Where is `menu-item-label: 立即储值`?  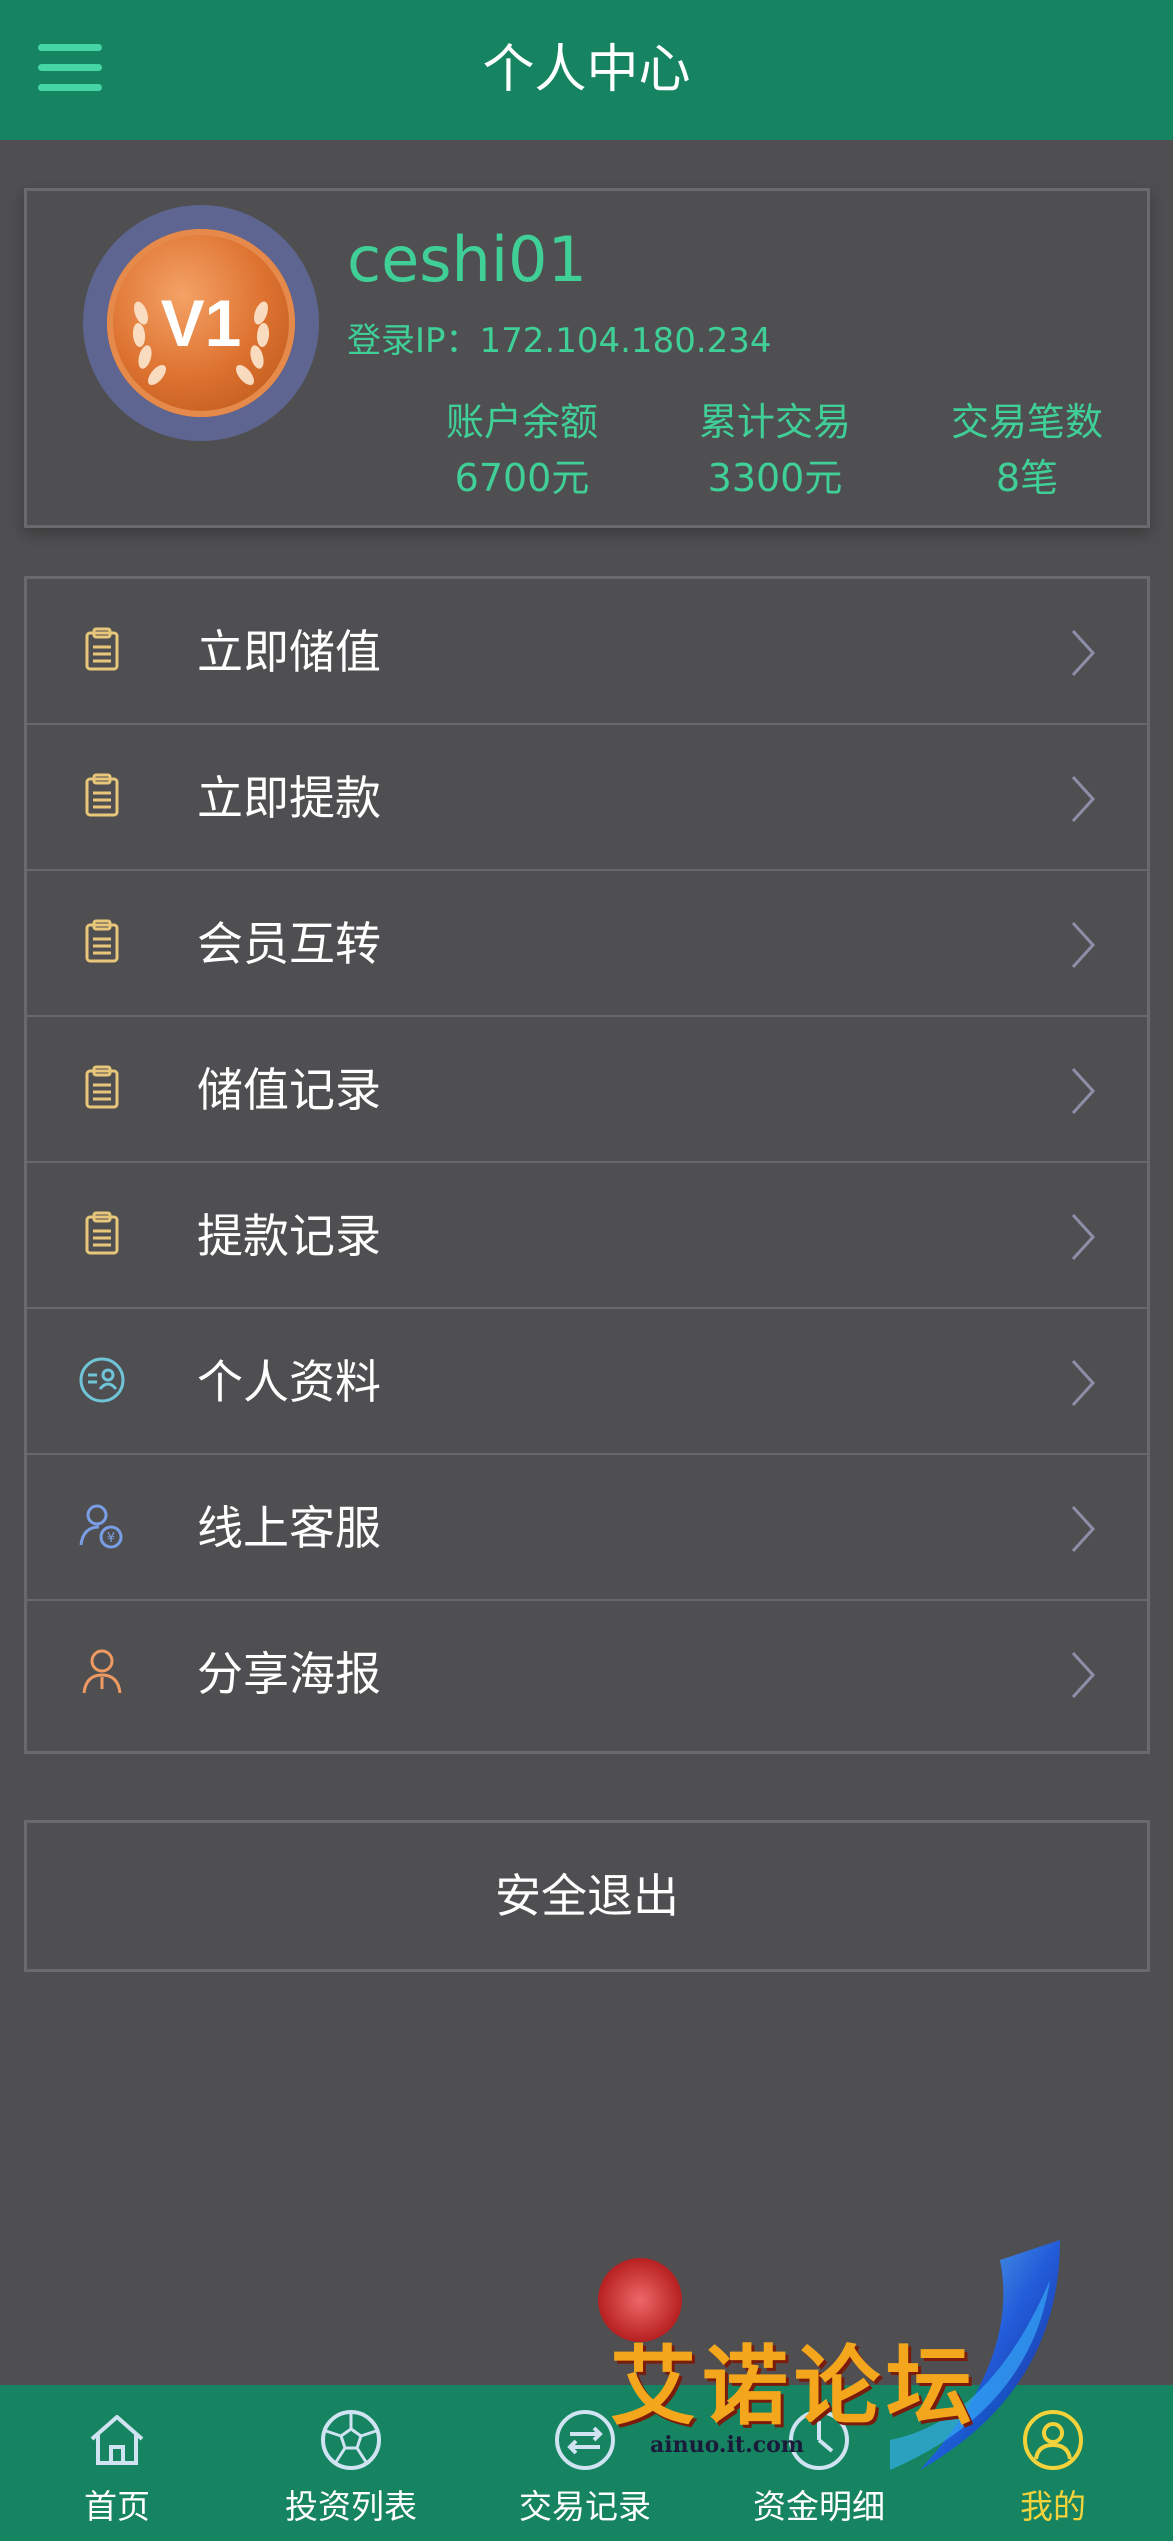 menu-item-label: 立即储值 is located at coordinates (289, 652).